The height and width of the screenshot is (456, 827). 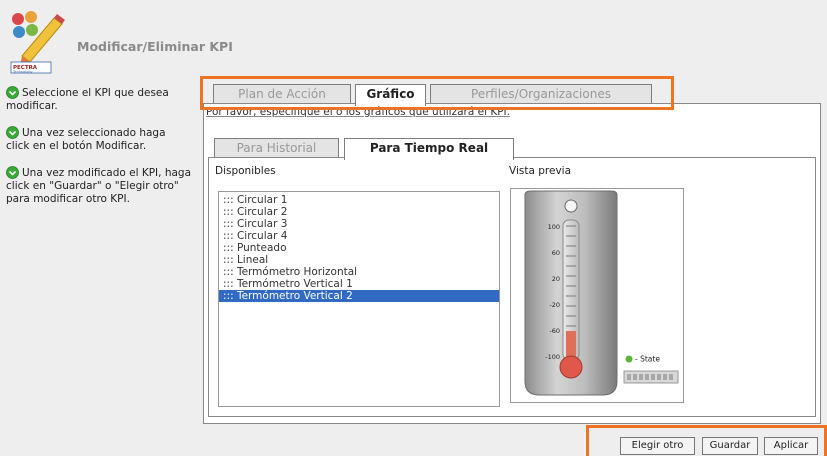 I want to click on legend-label: - State, so click(x=647, y=359).